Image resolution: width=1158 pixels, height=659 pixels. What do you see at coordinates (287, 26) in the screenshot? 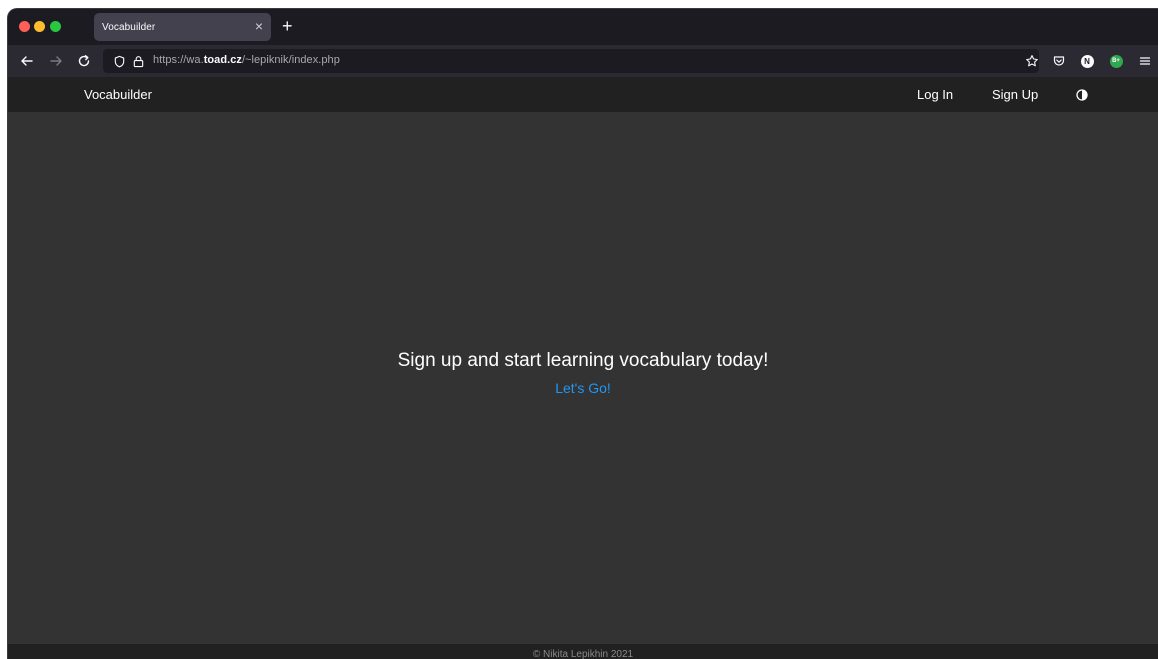
I see `new-tab-button: +` at bounding box center [287, 26].